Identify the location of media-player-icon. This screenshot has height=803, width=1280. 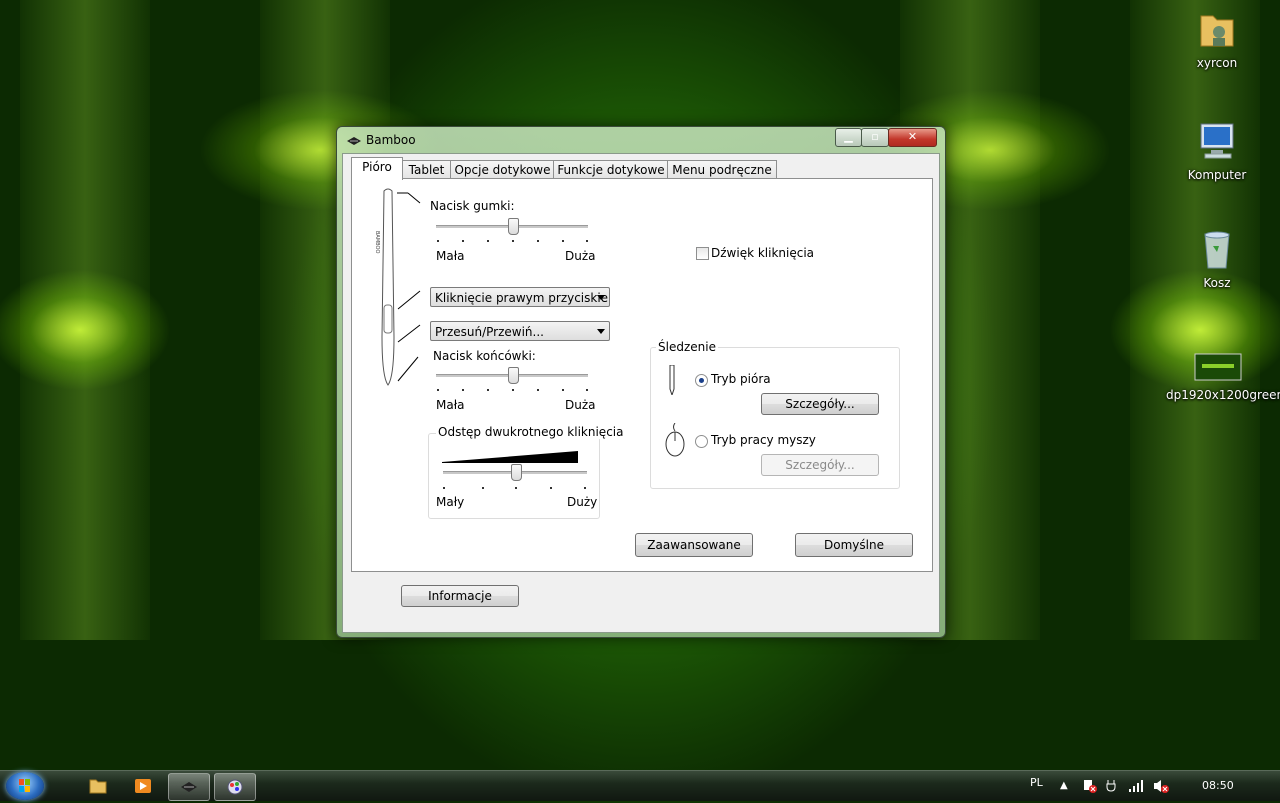
(143, 786).